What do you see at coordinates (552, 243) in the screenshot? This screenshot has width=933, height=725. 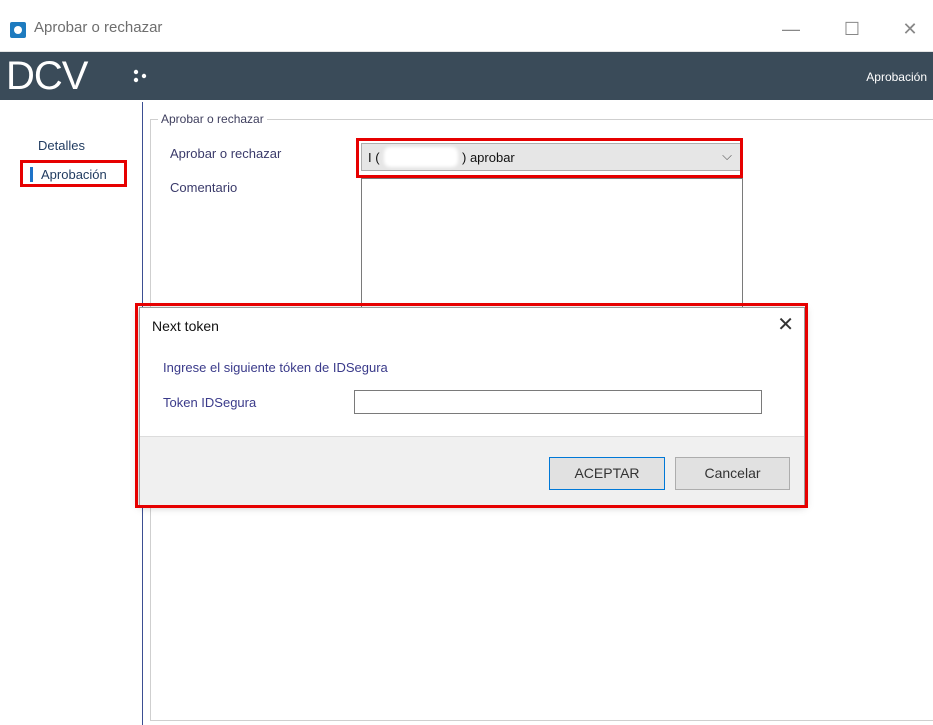 I see `comment-textarea` at bounding box center [552, 243].